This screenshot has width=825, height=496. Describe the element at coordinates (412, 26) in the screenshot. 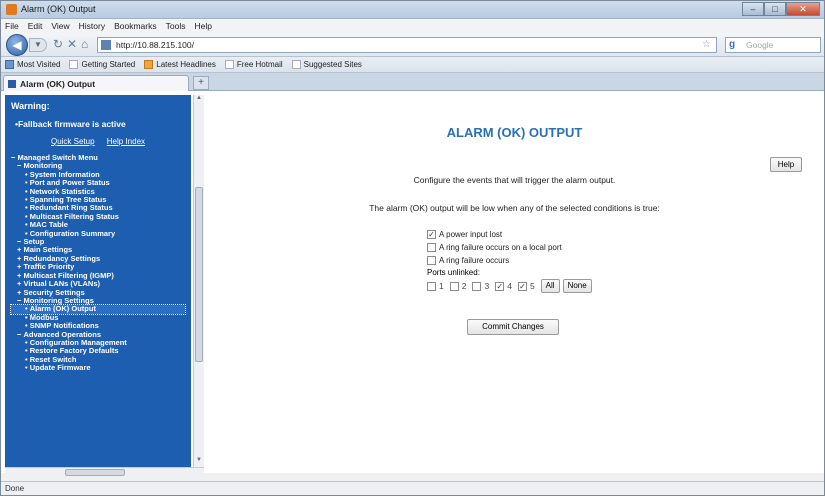

I see `menu-bar: File Edit View History Bookmarks Tools Help` at that location.